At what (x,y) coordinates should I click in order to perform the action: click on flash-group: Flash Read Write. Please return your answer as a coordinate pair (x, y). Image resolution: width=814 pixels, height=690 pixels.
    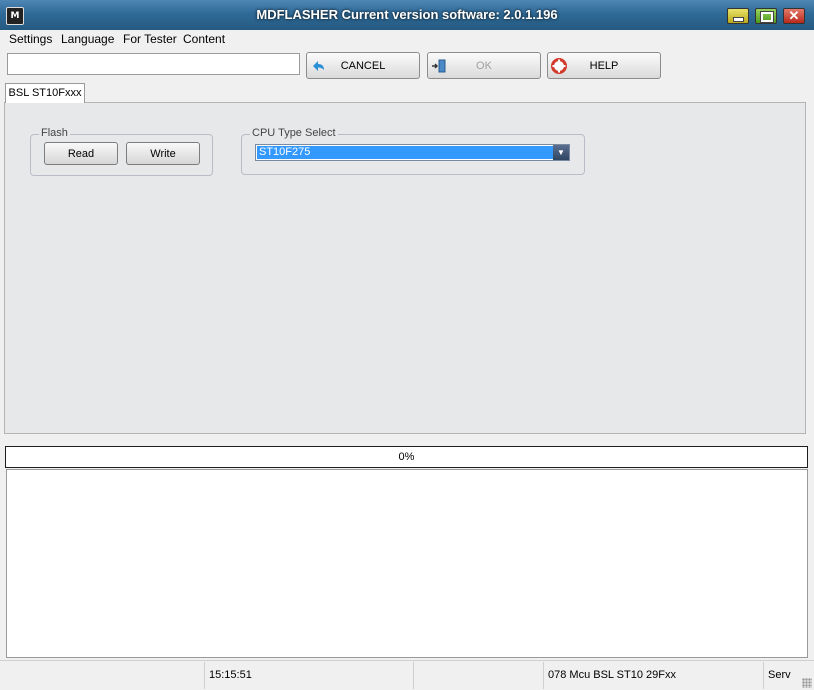
    Looking at the image, I should click on (121, 151).